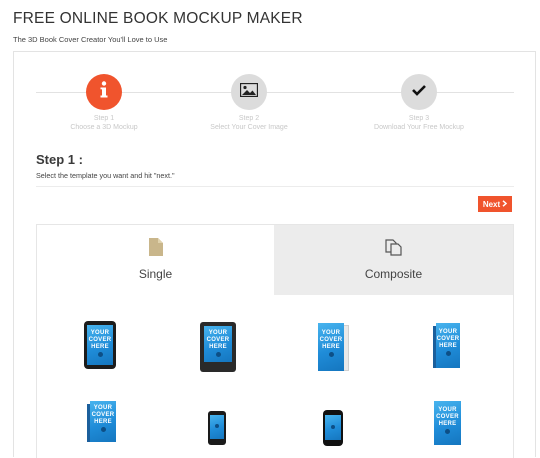  I want to click on next-button-label: Next, so click(491, 204).